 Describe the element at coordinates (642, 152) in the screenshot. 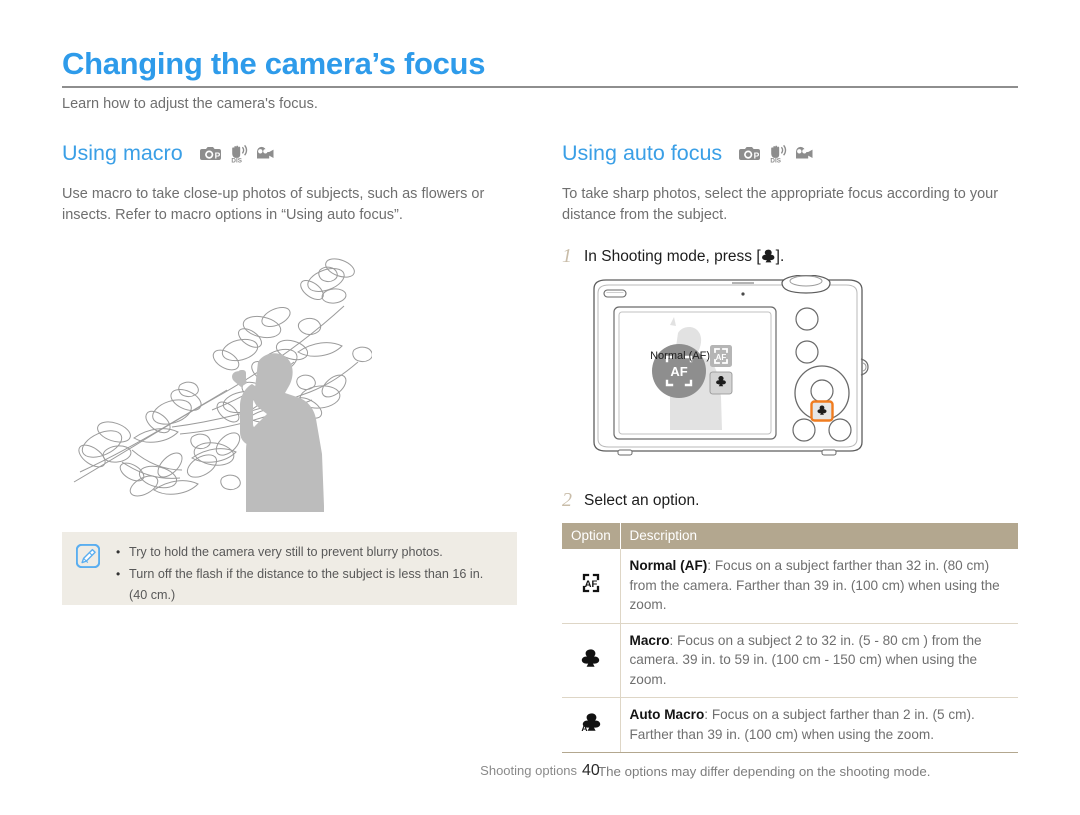

I see `heading-using-auto-focus: Using auto focus` at that location.